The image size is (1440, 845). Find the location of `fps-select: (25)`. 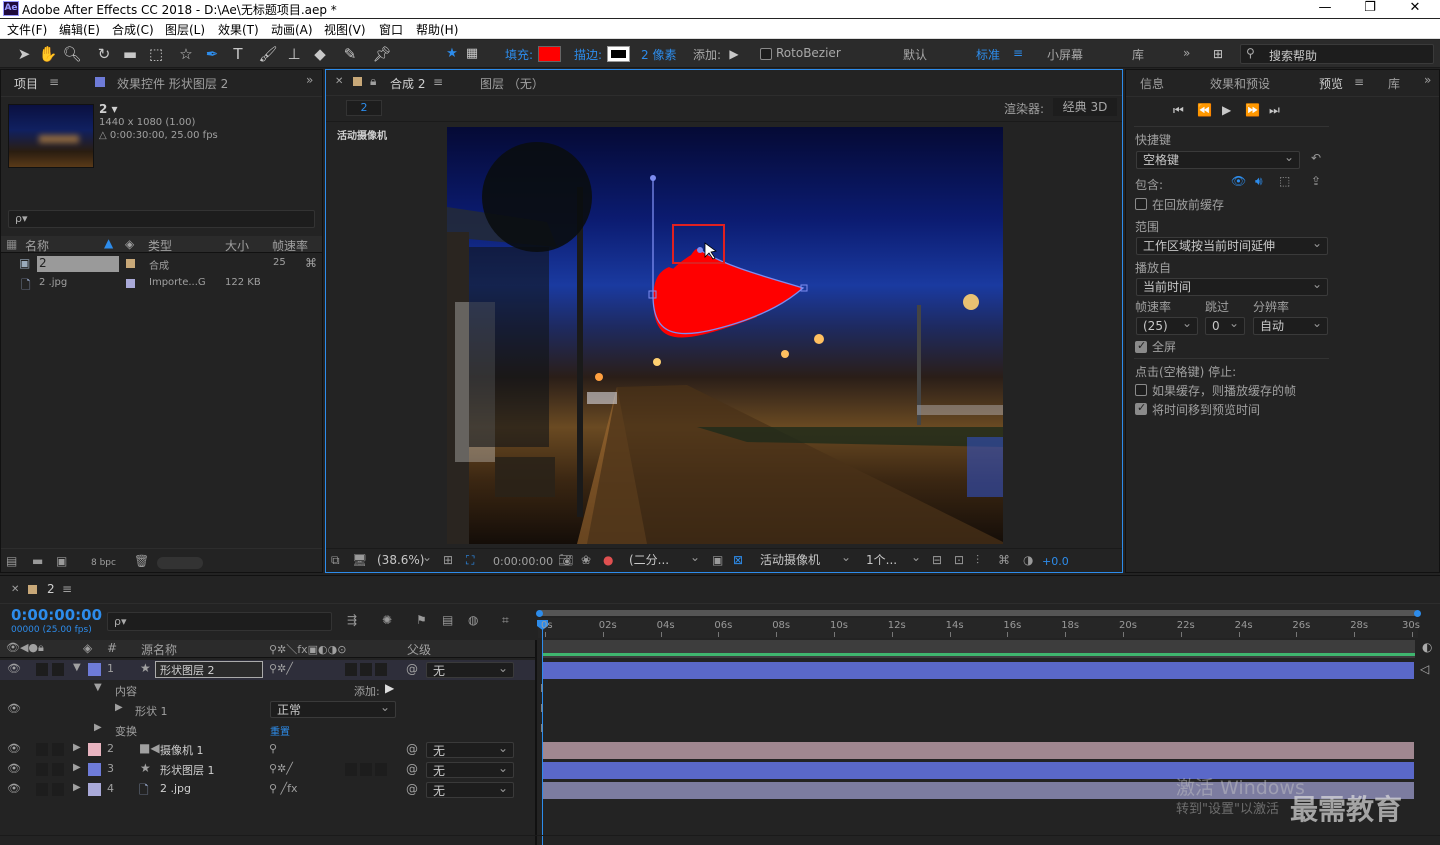

fps-select: (25) is located at coordinates (1167, 325).